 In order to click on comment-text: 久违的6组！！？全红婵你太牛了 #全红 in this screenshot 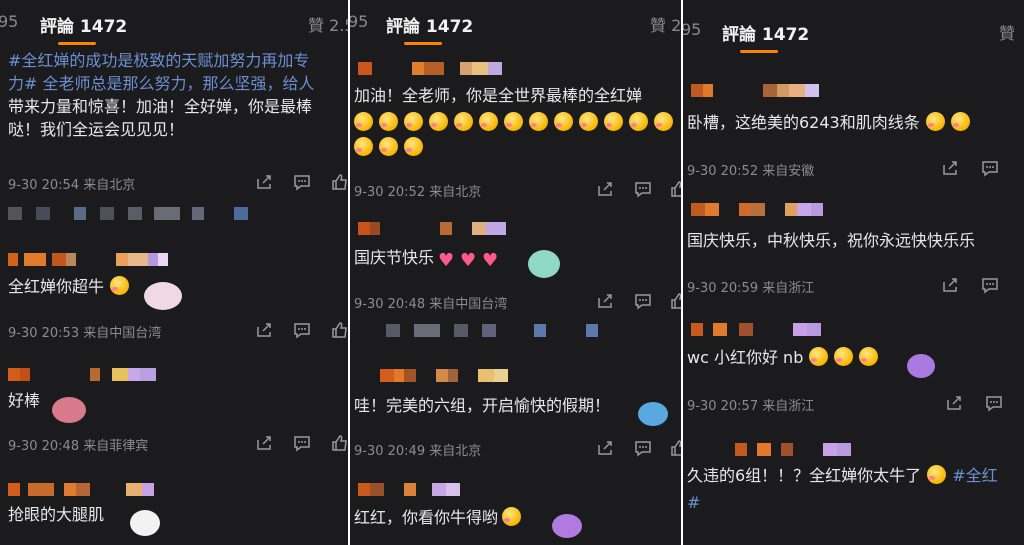, I will do `click(842, 475)`.